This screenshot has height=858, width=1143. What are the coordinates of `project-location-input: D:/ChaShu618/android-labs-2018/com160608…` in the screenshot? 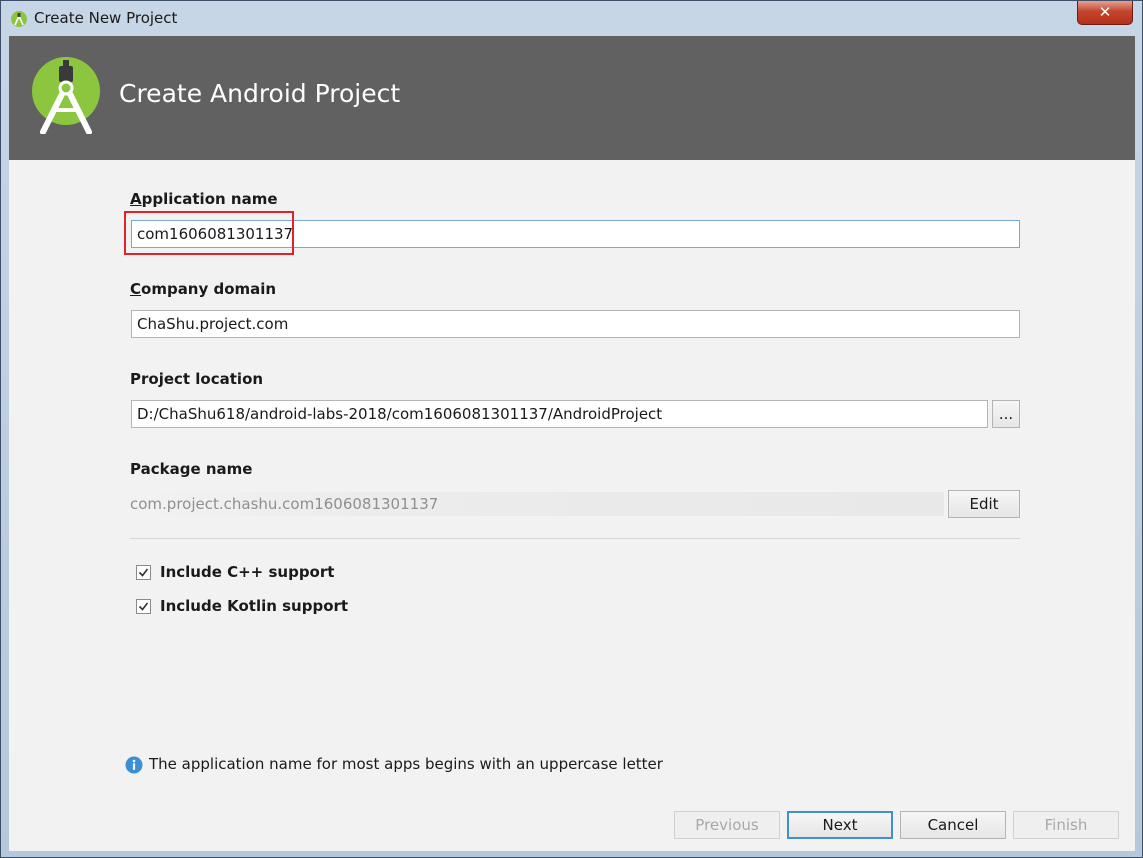 It's located at (559, 414).